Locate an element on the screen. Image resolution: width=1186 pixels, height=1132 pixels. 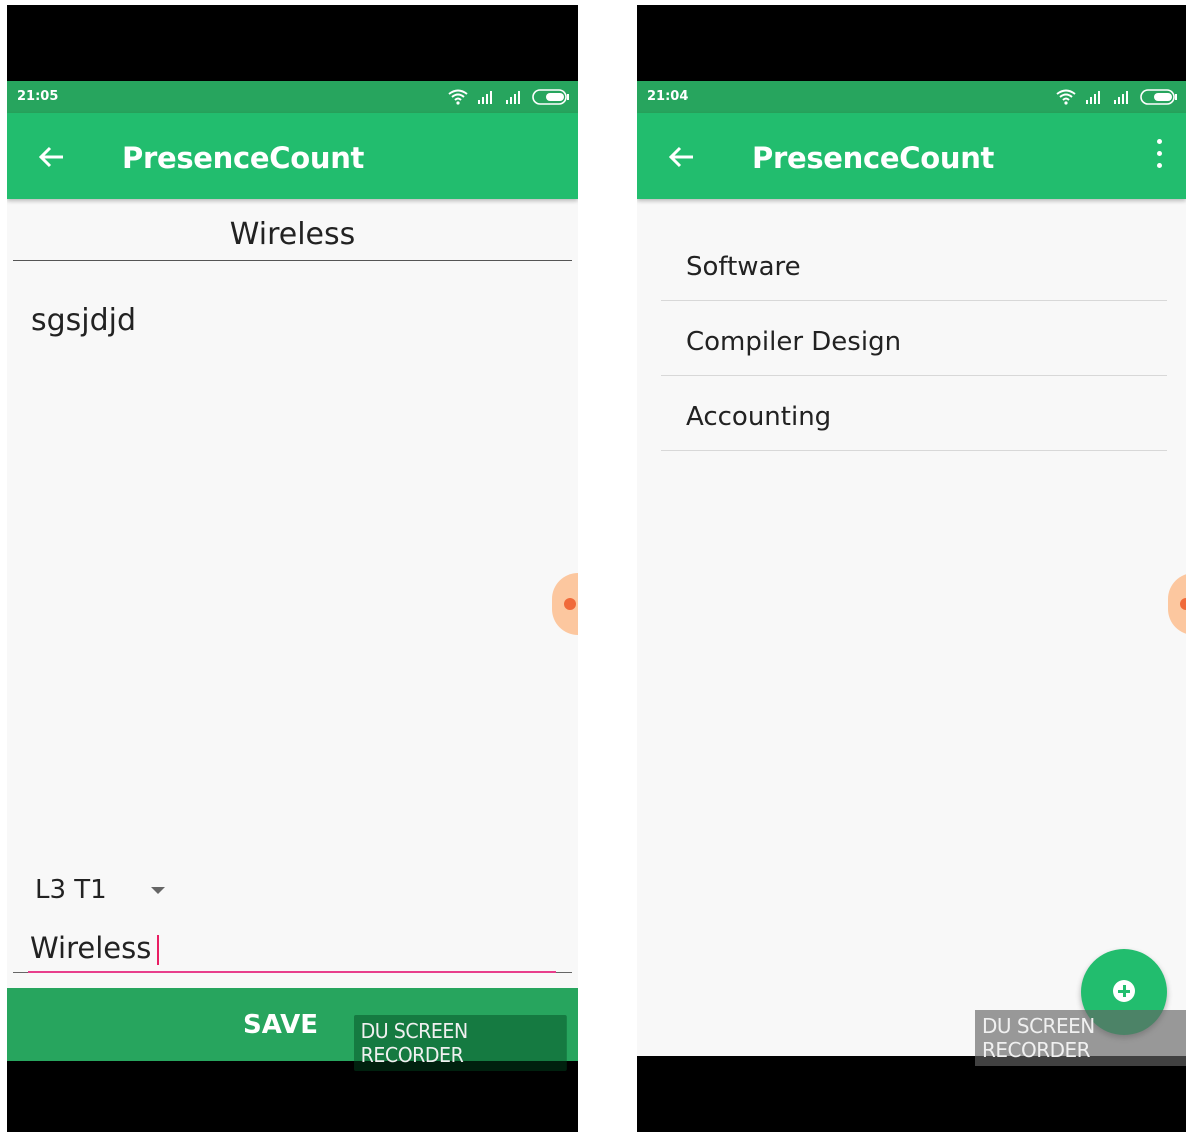
status-time: 21:05 is located at coordinates (38, 96).